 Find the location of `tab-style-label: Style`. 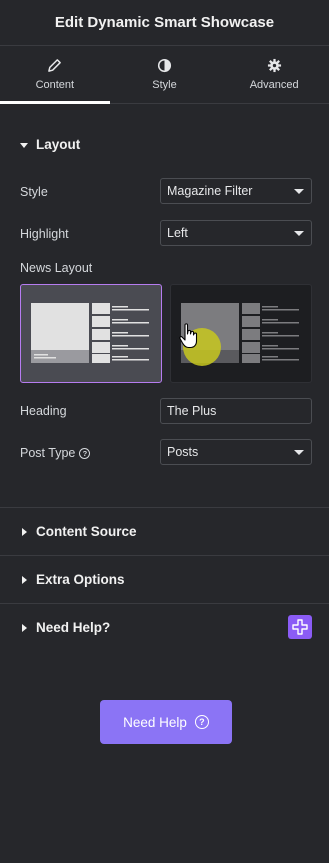

tab-style-label: Style is located at coordinates (164, 85).